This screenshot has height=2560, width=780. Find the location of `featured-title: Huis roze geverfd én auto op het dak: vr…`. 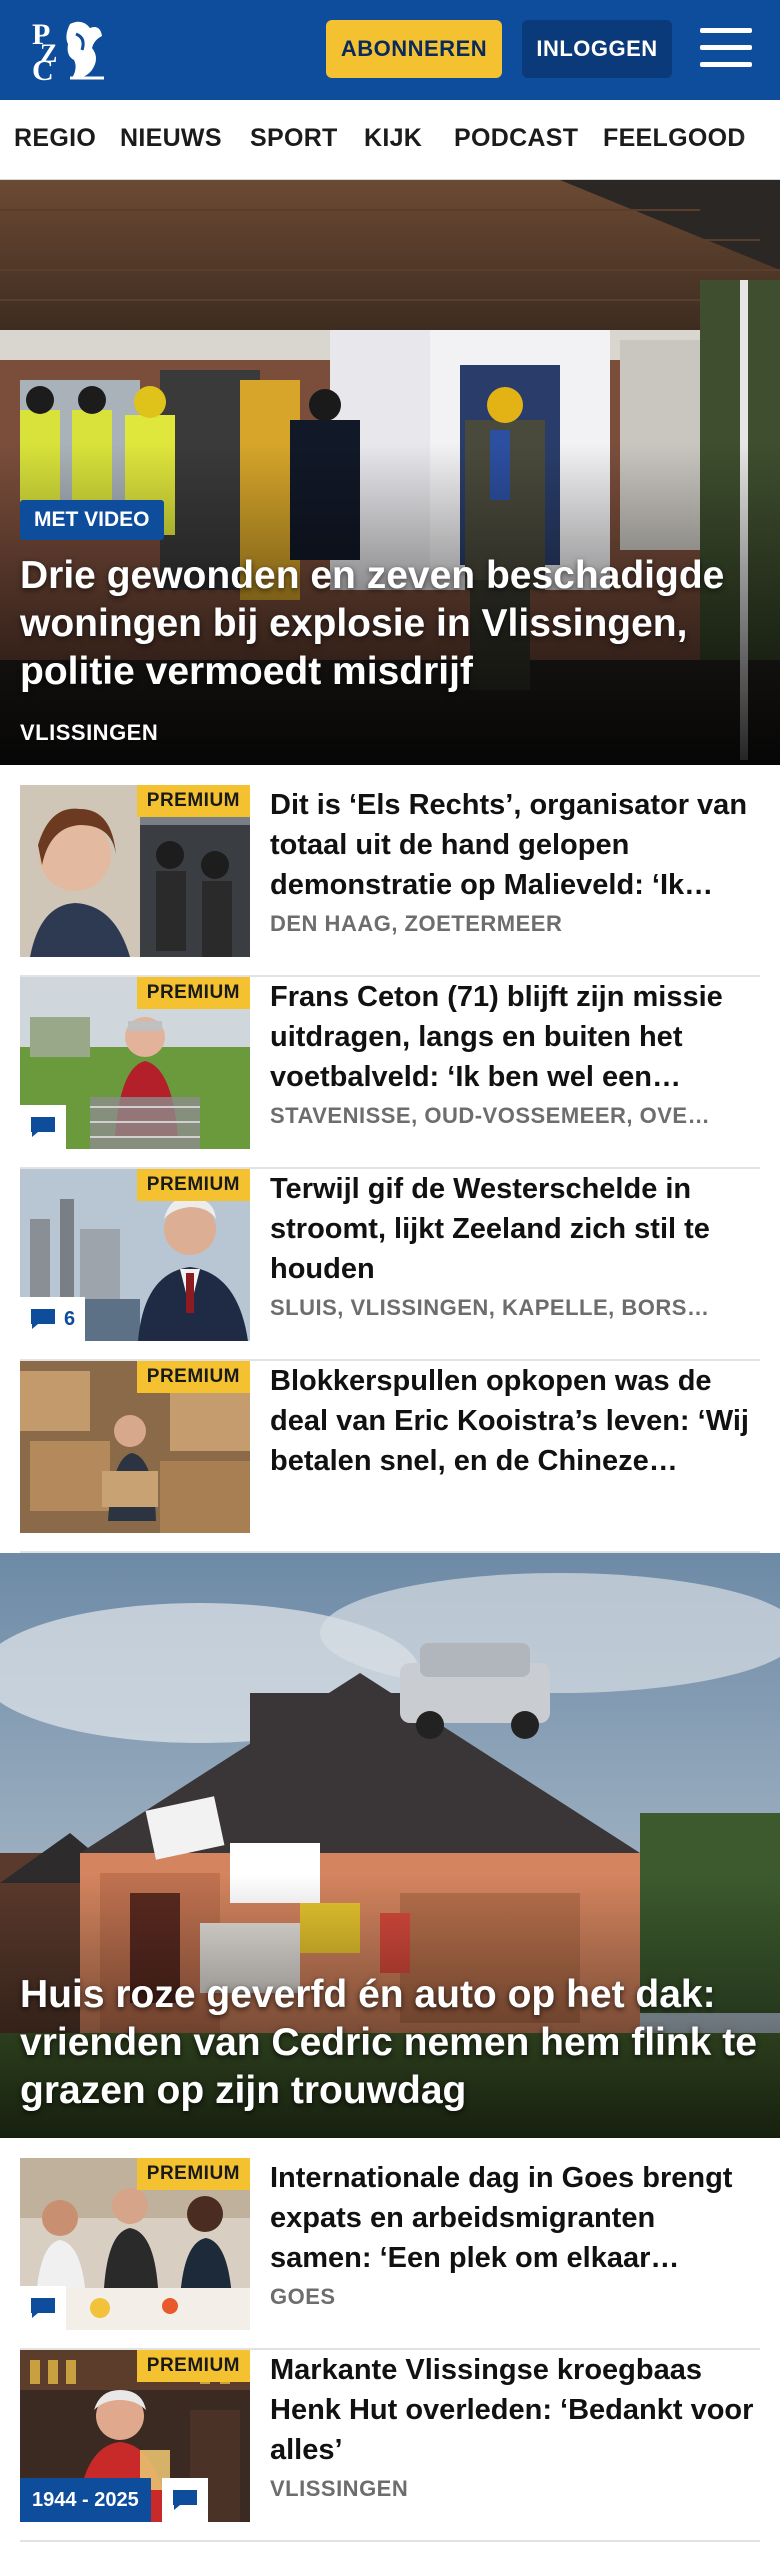

featured-title: Huis roze geverfd én auto op het dak: vr… is located at coordinates (390, 2043).